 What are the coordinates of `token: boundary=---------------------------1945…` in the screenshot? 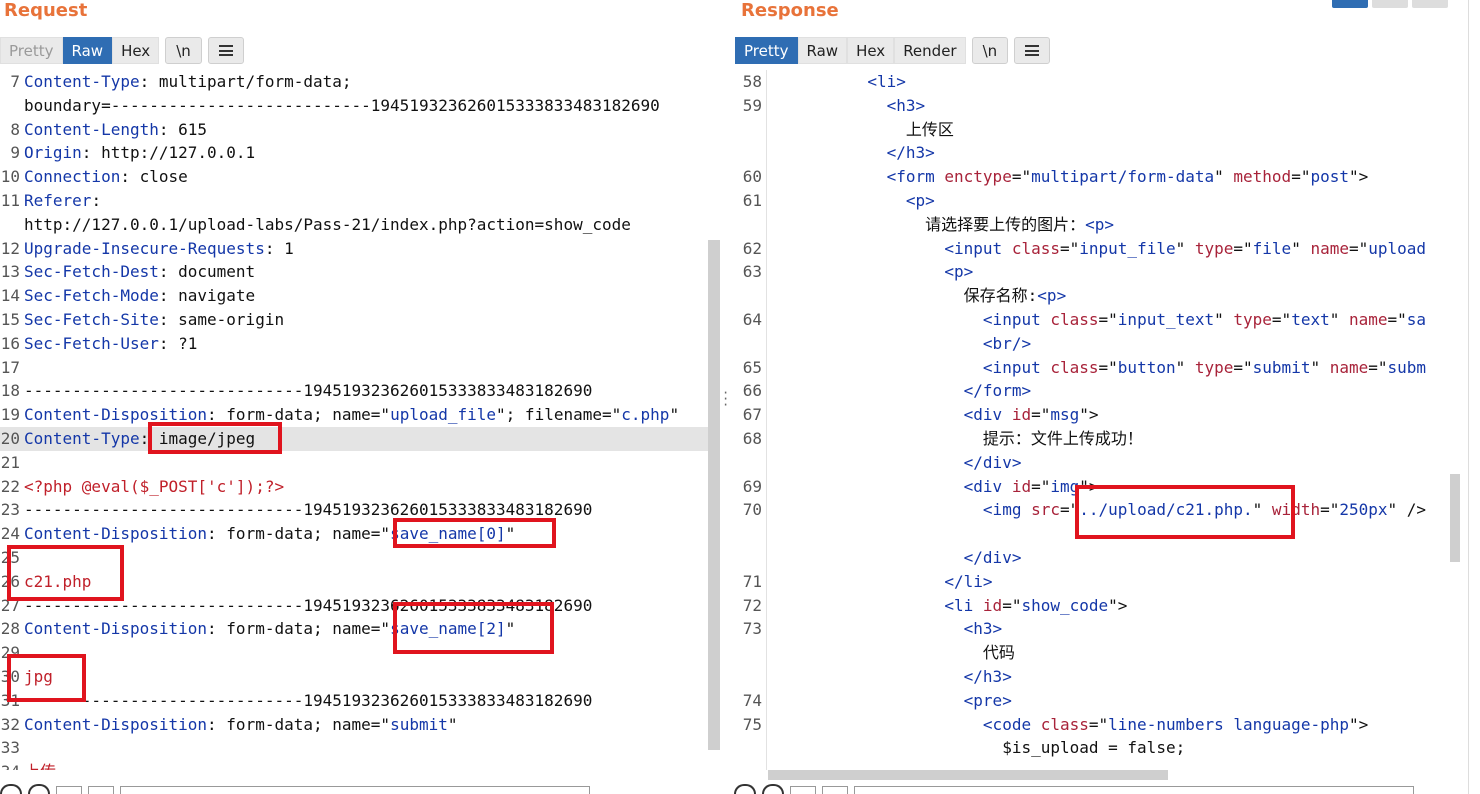 It's located at (342, 105).